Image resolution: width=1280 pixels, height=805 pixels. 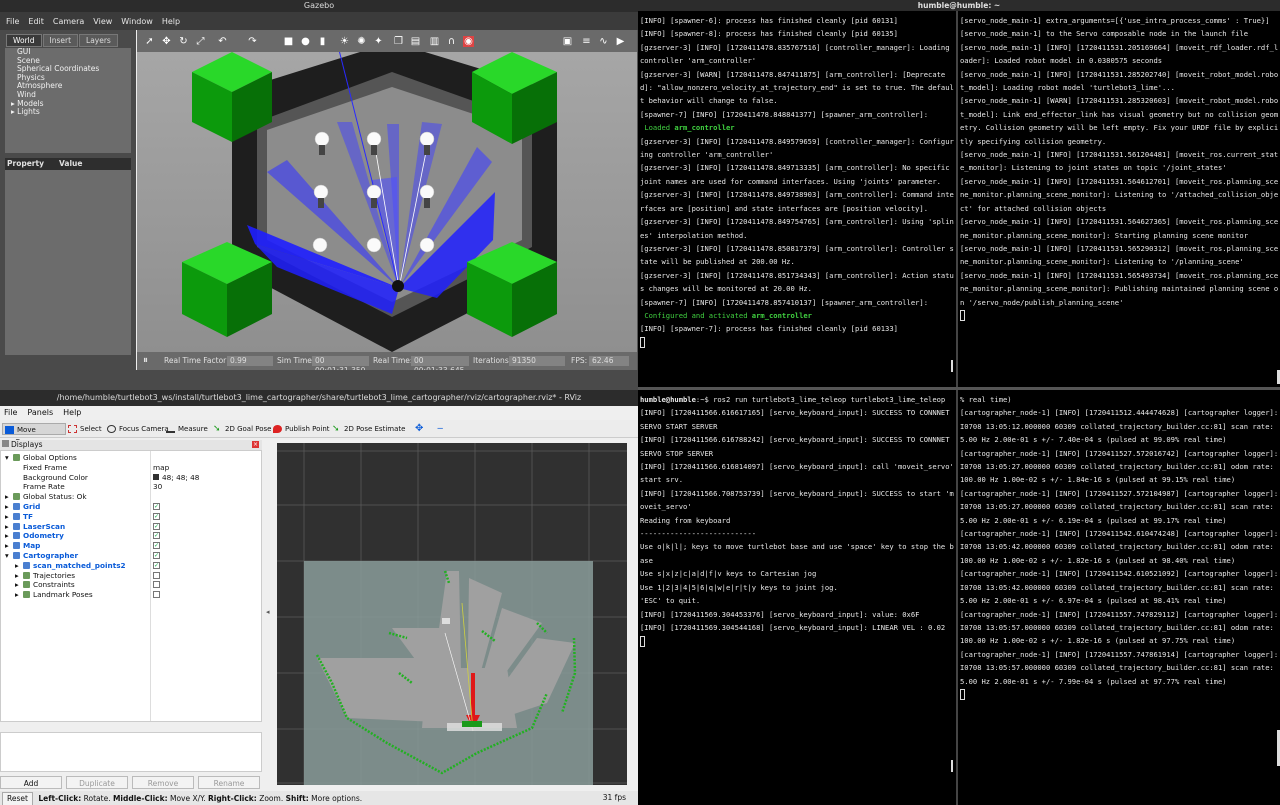 I want to click on remove-tool-minus-icon: ‒, so click(x=434, y=429).